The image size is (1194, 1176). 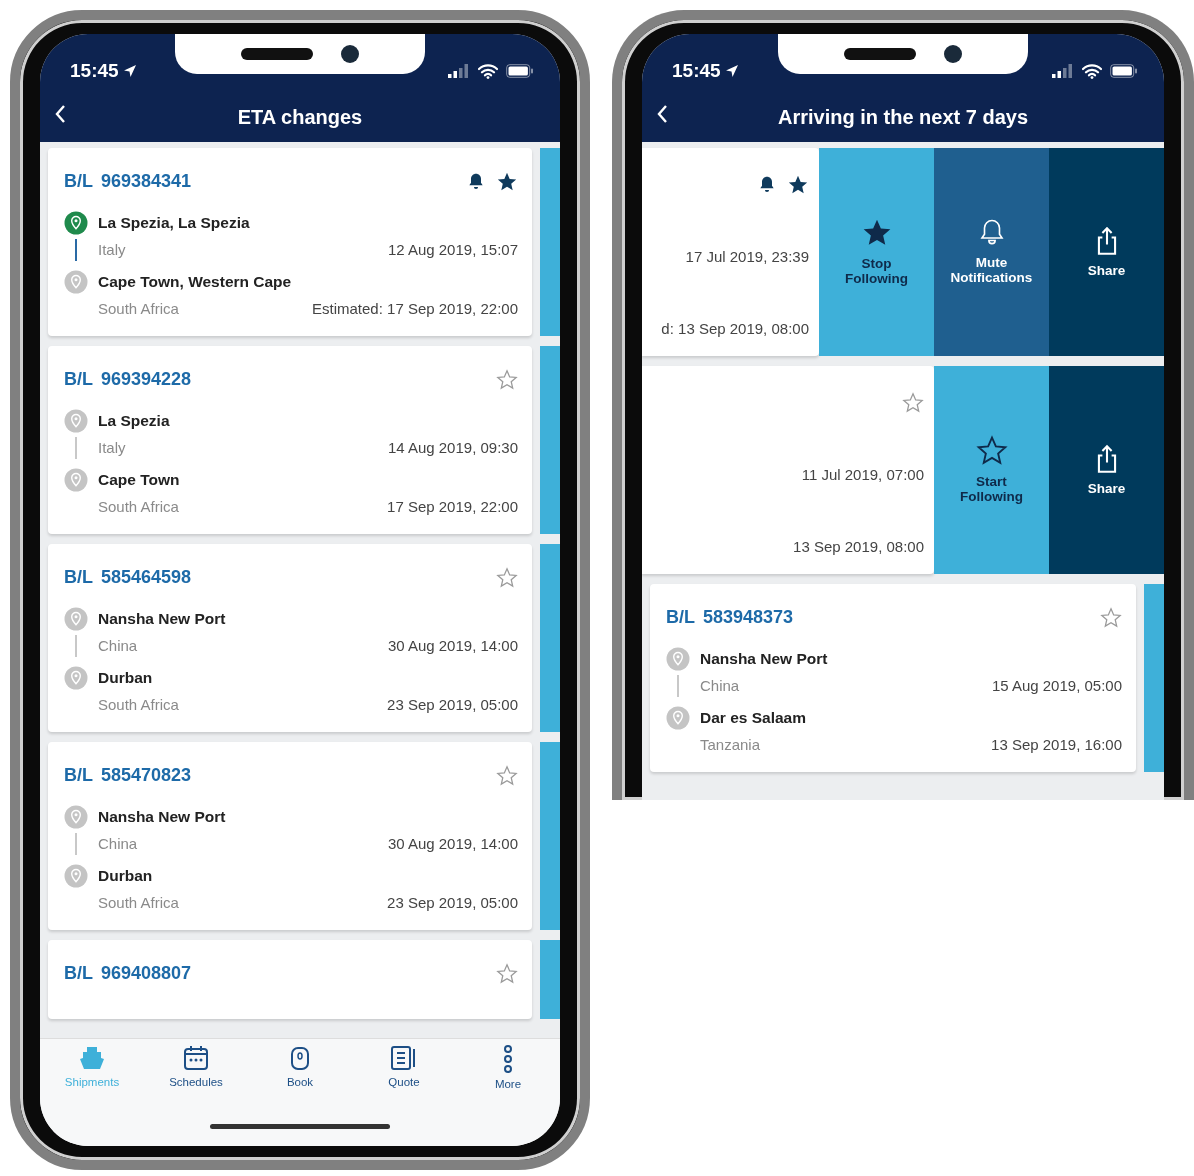 I want to click on shipment-card: B/L 585464598 Nansha New Port China 30 Aug 2019, 14:00 Durban South Africa 23 Sep 2019, 05:00, so click(x=290, y=638).